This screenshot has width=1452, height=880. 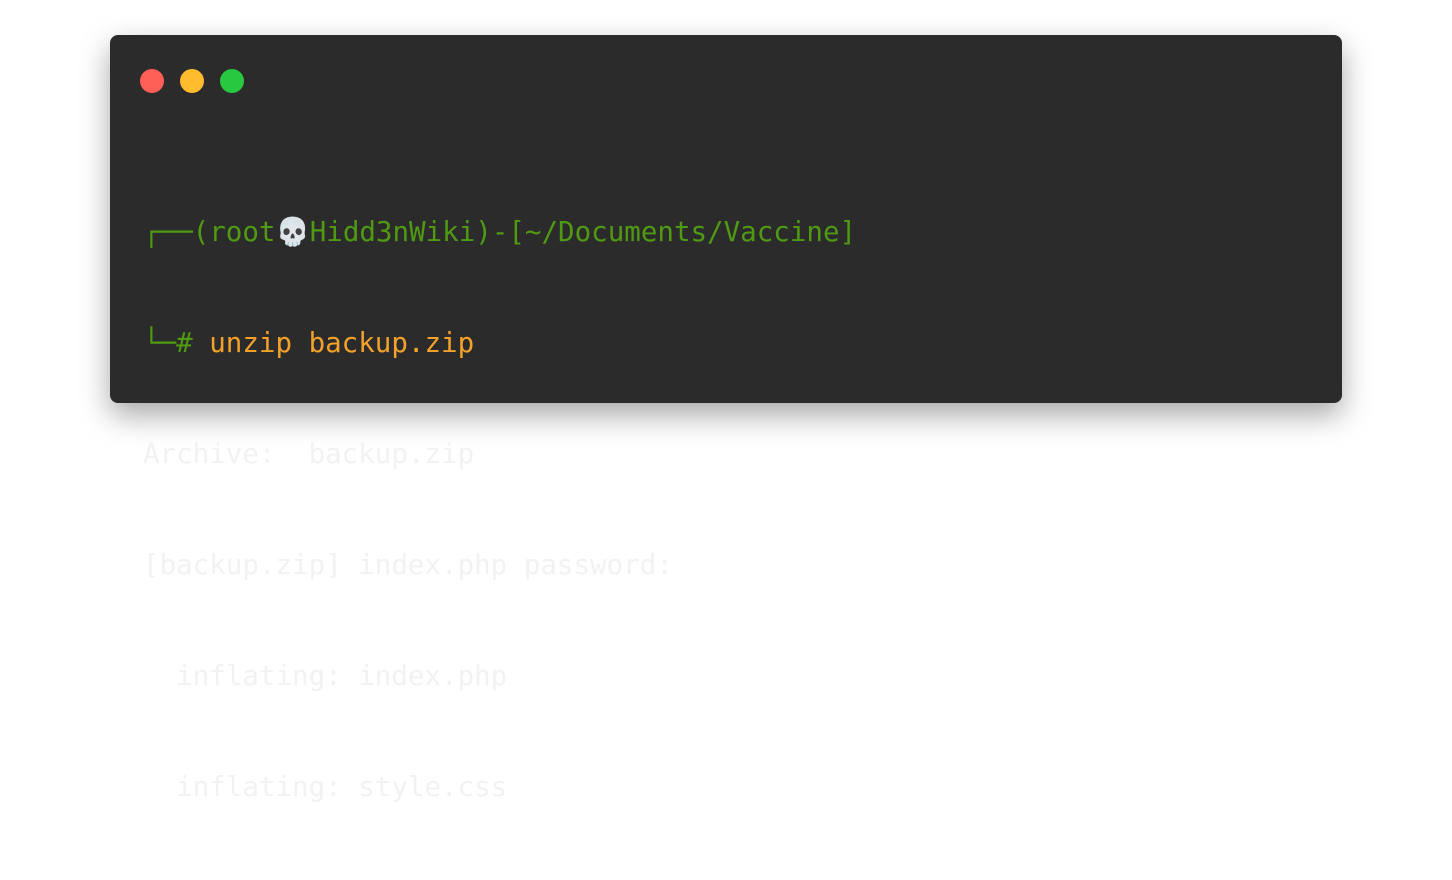 What do you see at coordinates (176, 343) in the screenshot?
I see `prompt-symbol: └─#` at bounding box center [176, 343].